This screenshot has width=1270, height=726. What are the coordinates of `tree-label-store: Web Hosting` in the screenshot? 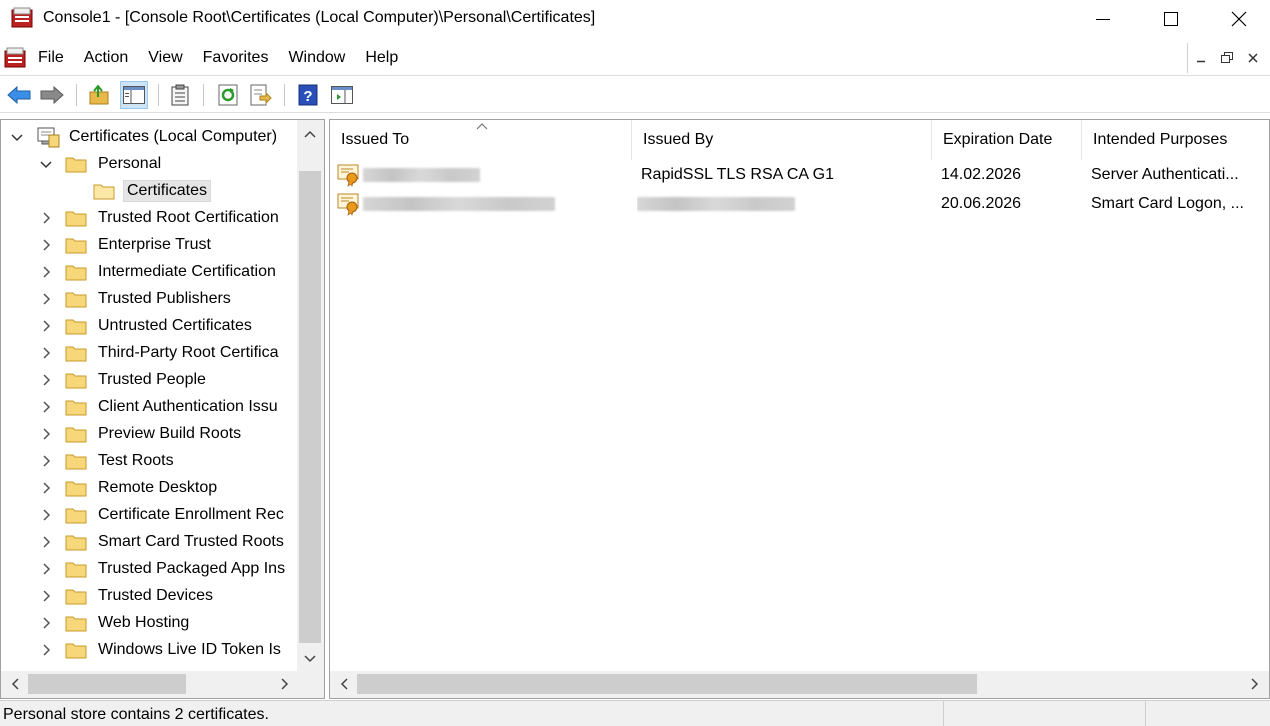 It's located at (143, 623).